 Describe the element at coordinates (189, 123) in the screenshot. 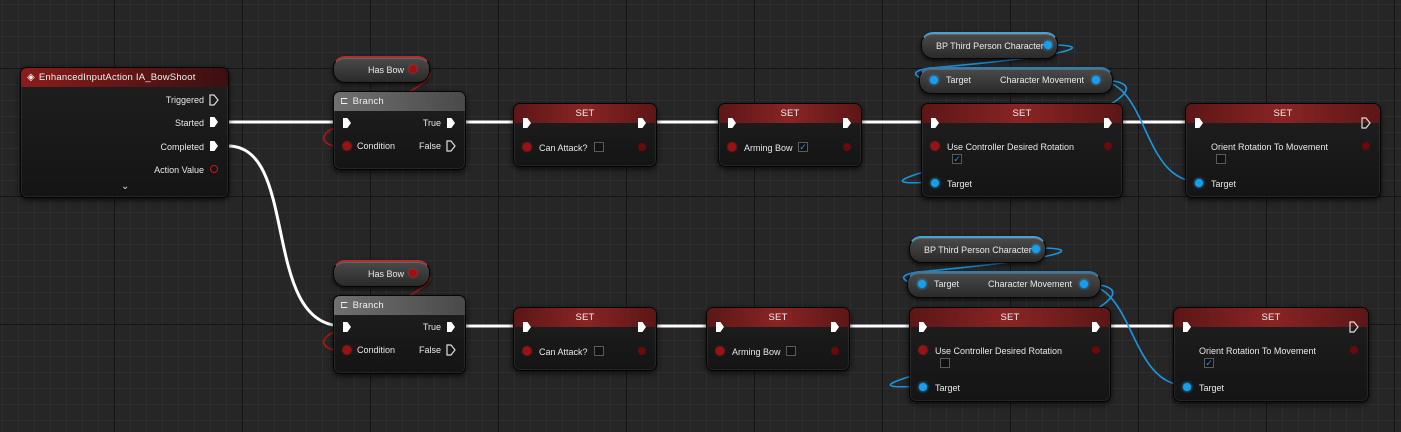

I see `started-label: Started` at that location.